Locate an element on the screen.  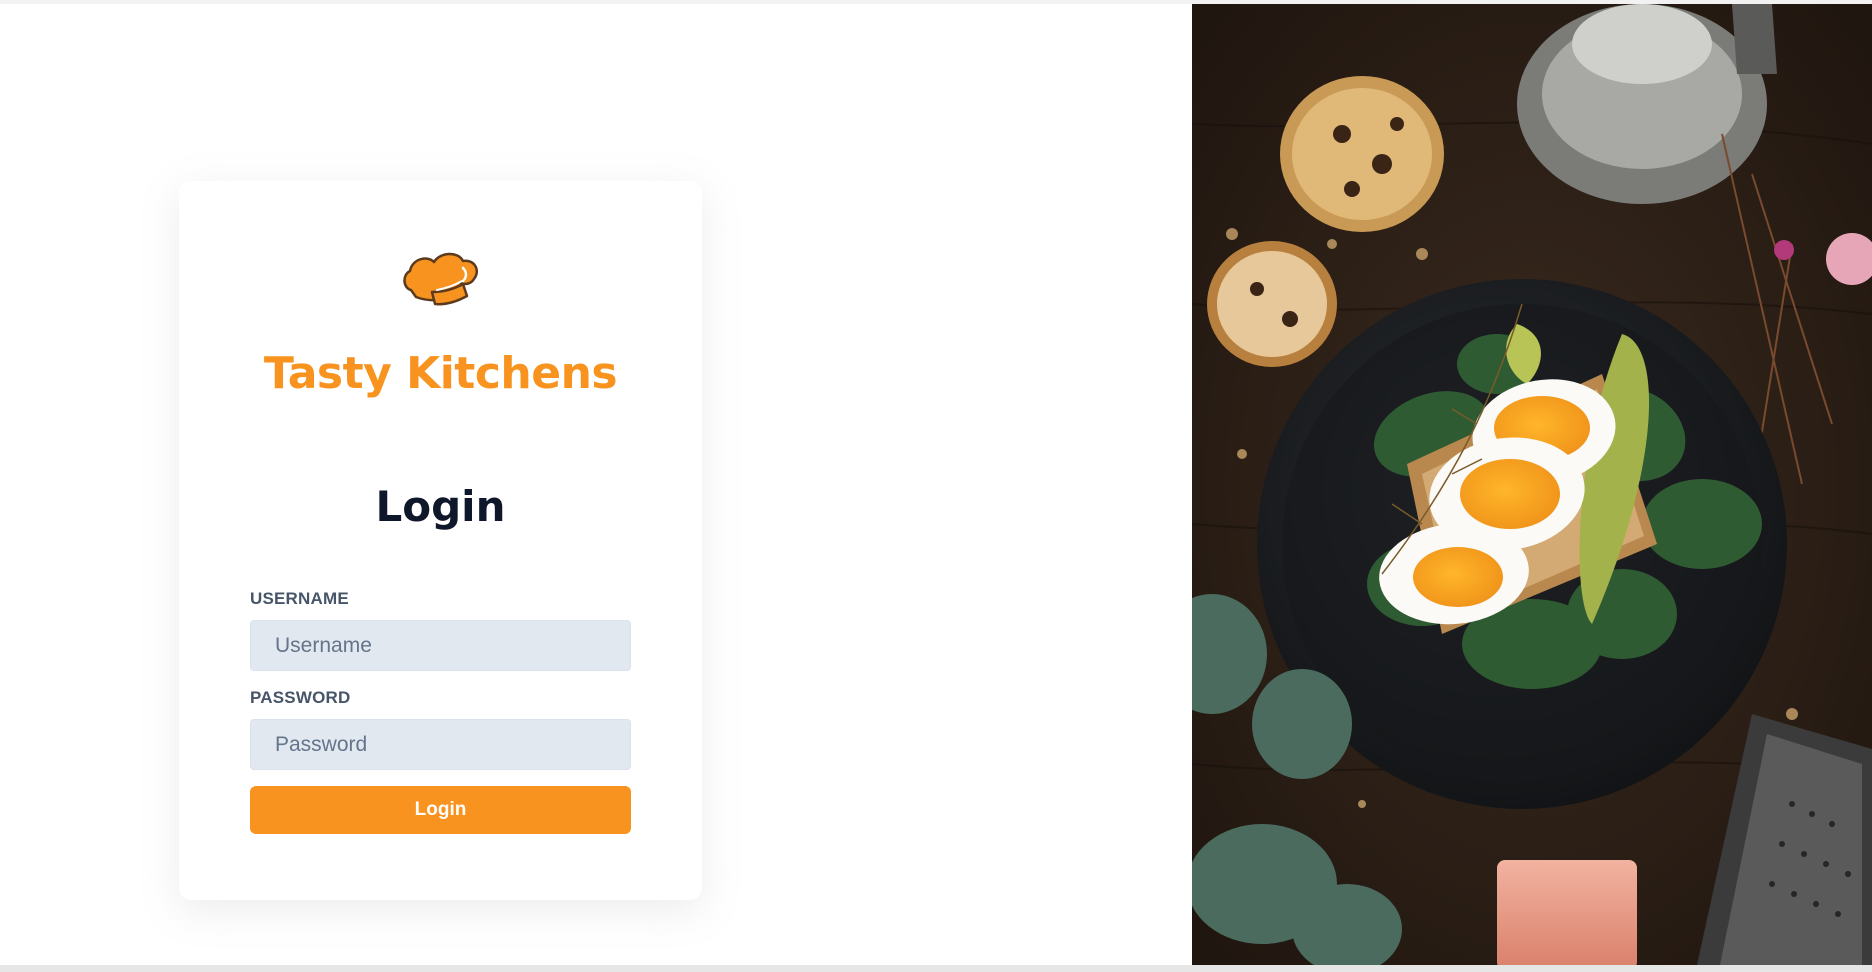
password-label: PASSWORD is located at coordinates (300, 697).